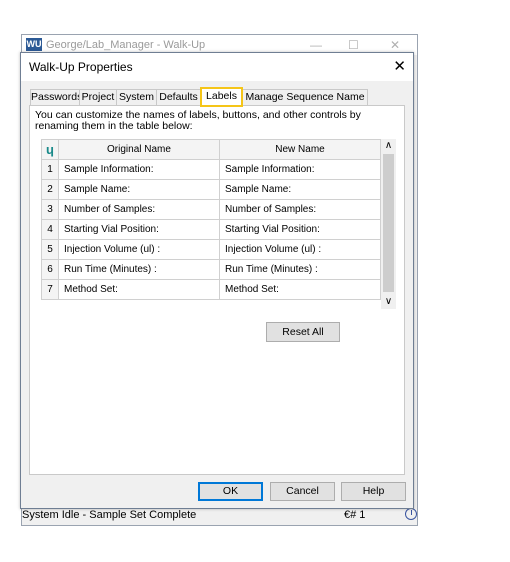 This screenshot has height=562, width=510. I want to click on tab-defaults: Defaults, so click(178, 97).